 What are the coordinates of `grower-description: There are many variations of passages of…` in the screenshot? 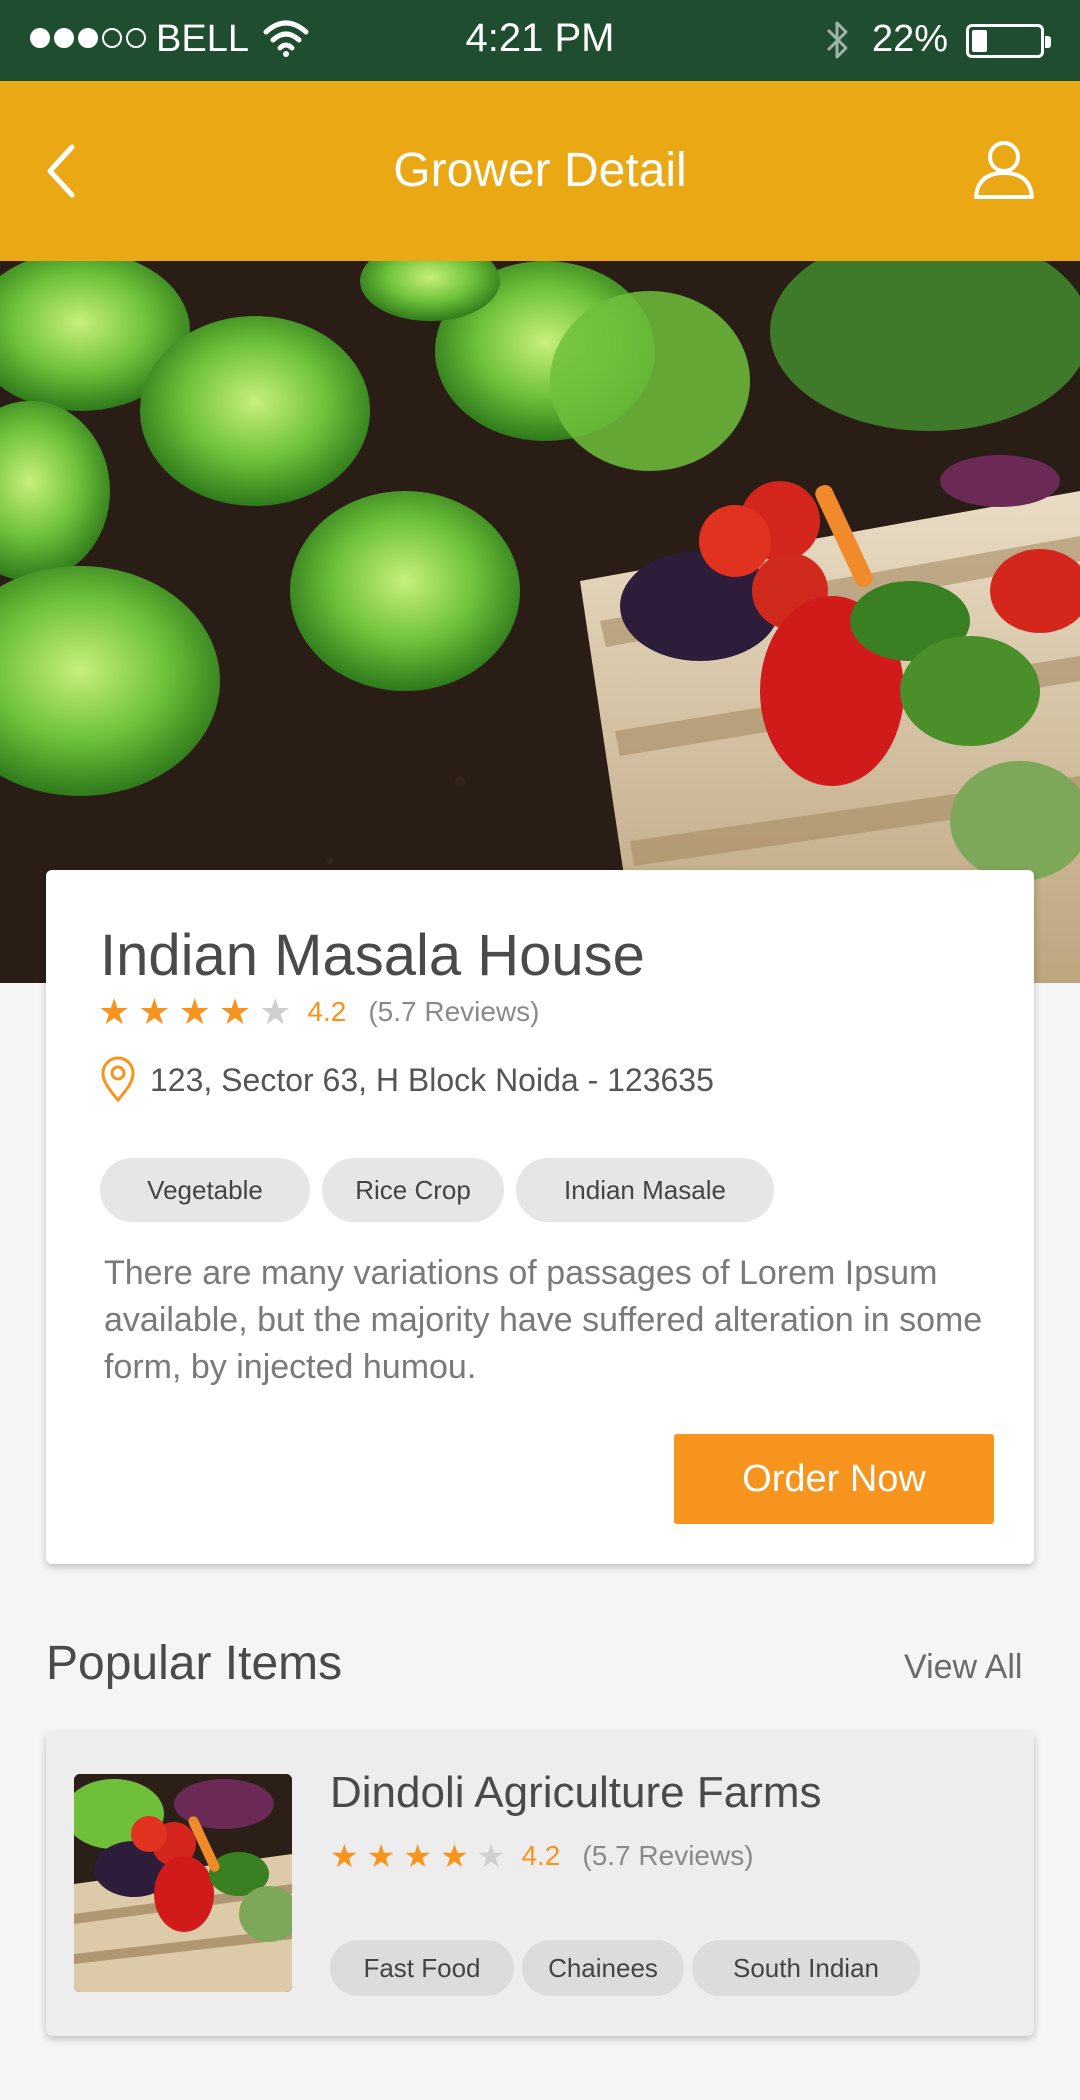 It's located at (543, 1320).